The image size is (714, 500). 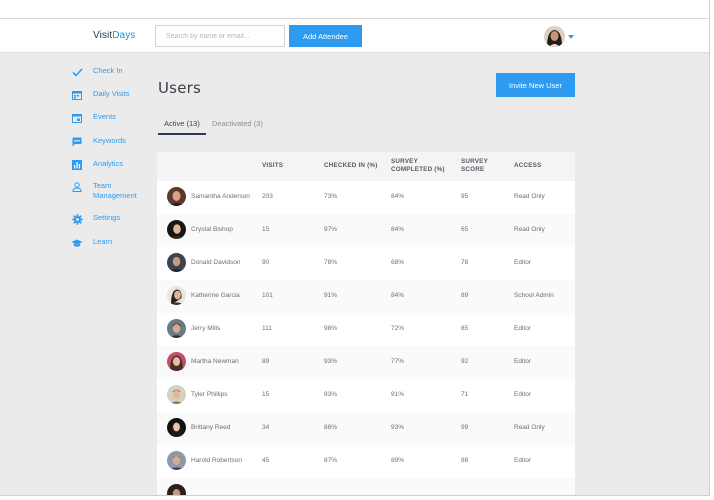 I want to click on user-name: Harold Robertson, so click(x=216, y=460).